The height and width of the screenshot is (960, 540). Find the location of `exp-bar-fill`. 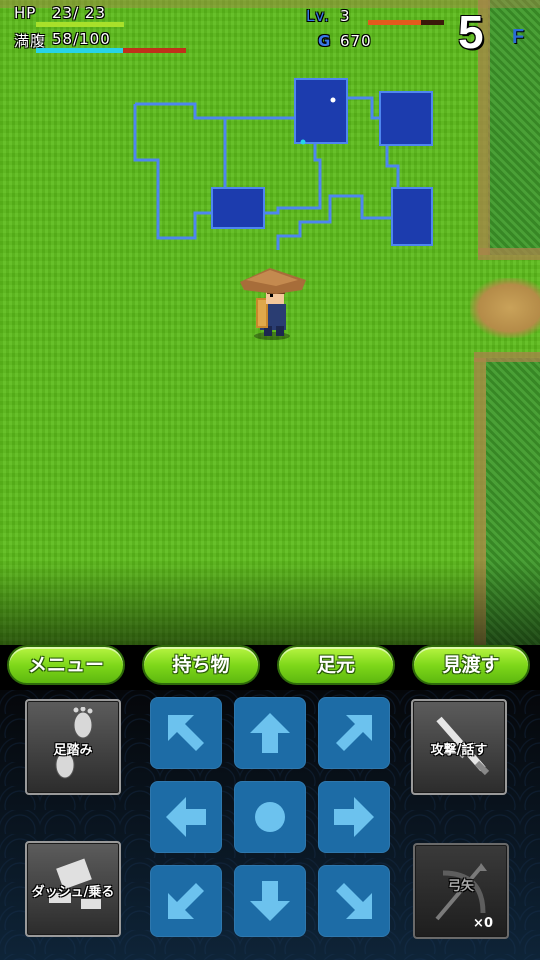

exp-bar-fill is located at coordinates (395, 22).